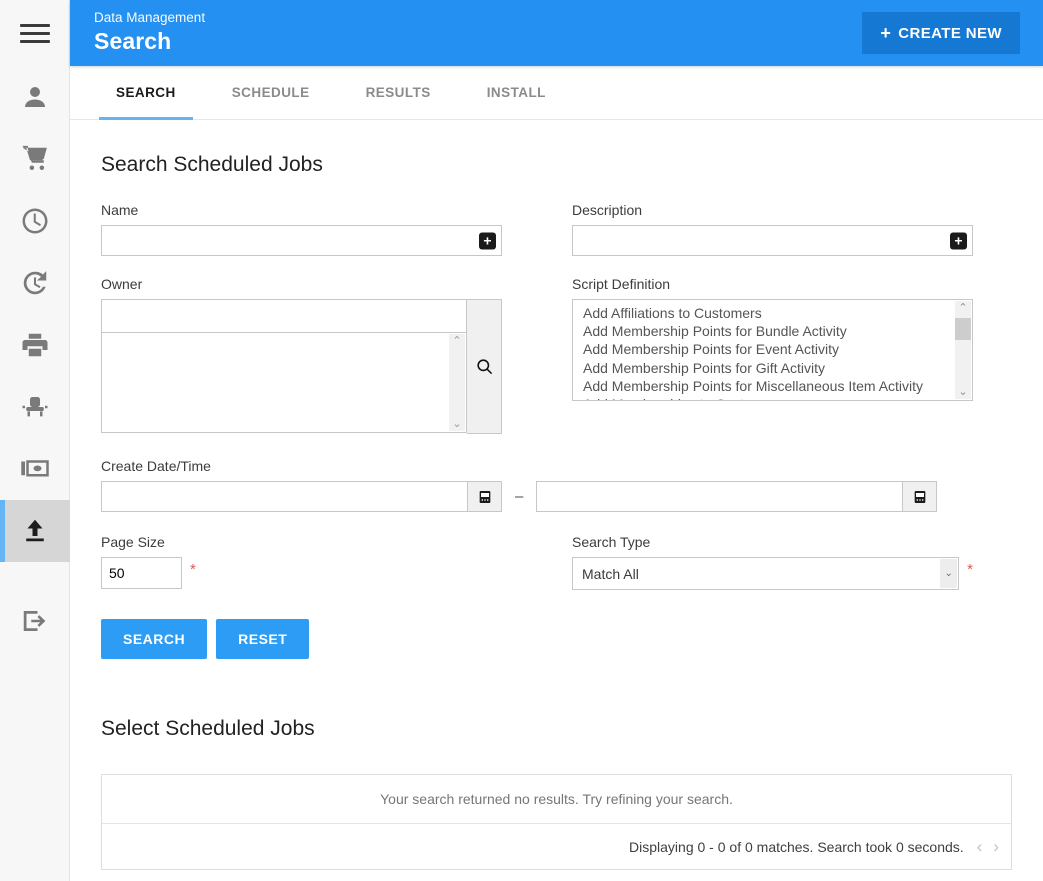 The height and width of the screenshot is (881, 1043). I want to click on tab-schedule: SCHEDULE, so click(271, 92).